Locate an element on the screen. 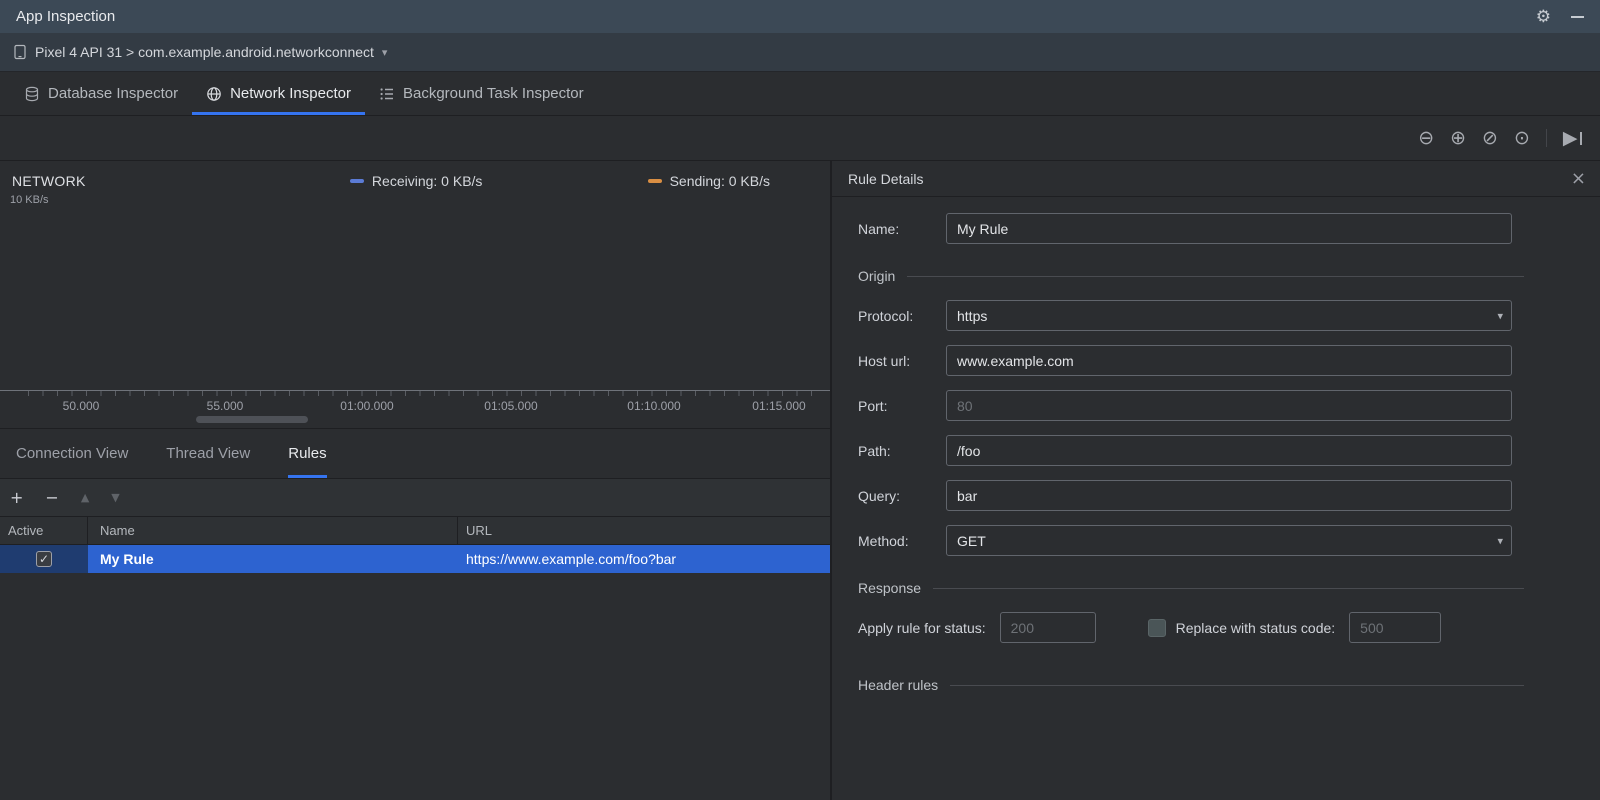  query-label: Query: is located at coordinates (879, 495).